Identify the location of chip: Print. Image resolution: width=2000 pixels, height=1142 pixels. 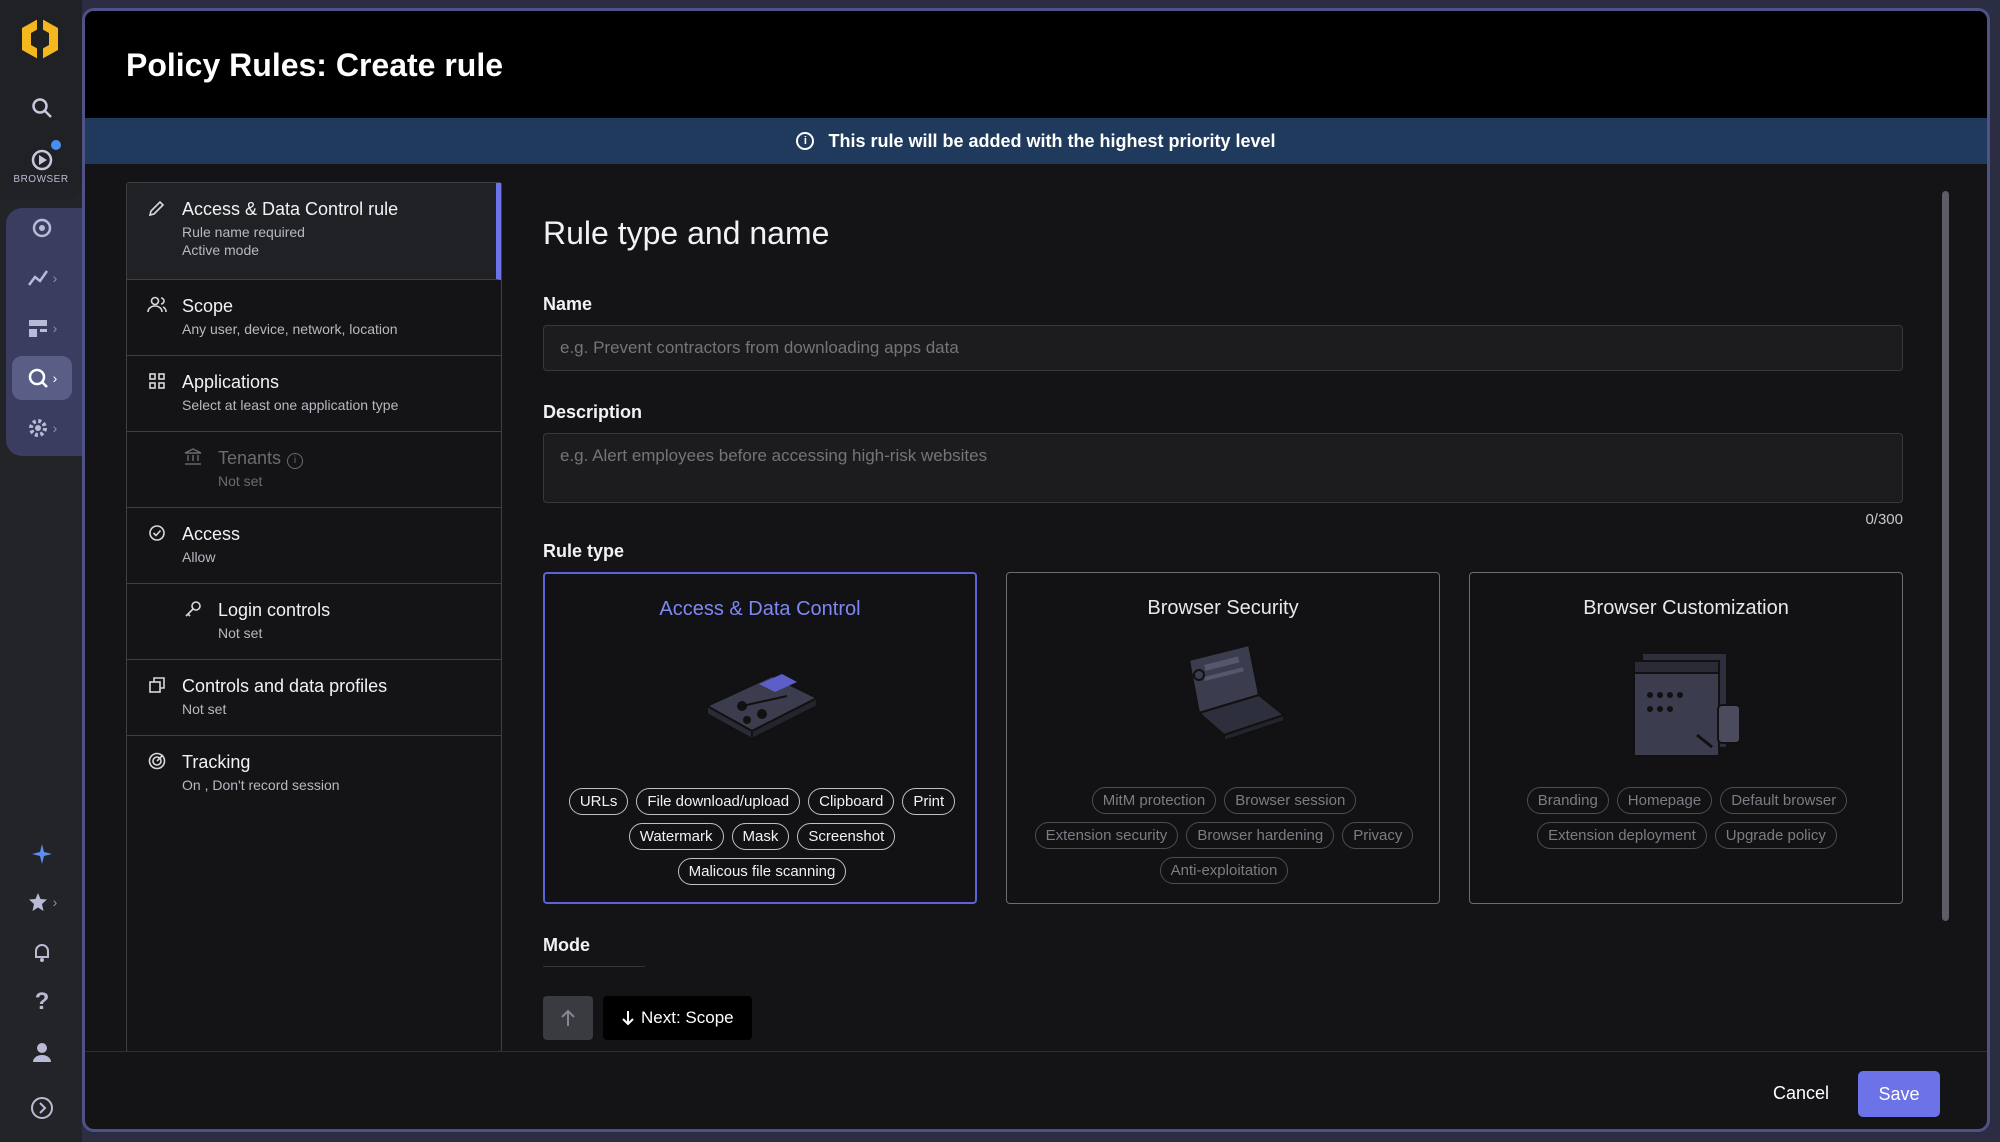
(929, 801).